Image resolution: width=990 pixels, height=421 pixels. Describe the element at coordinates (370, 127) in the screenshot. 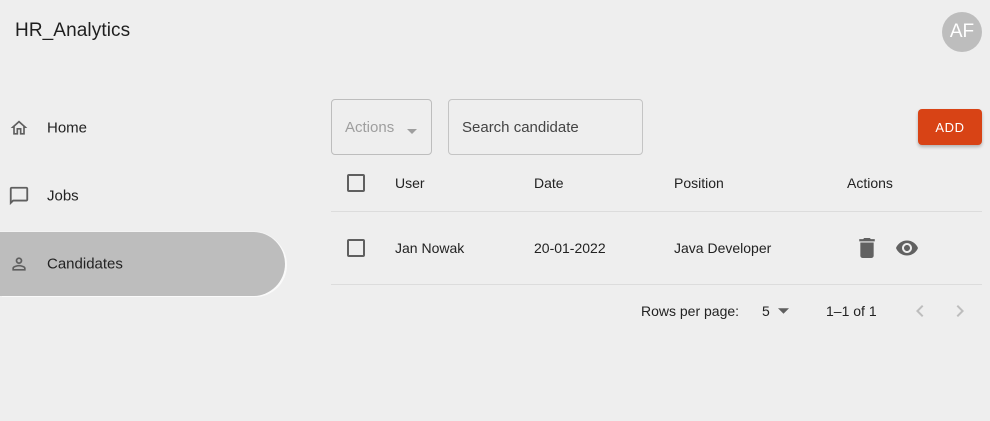

I see `actions-dropdown-label: Actions` at that location.